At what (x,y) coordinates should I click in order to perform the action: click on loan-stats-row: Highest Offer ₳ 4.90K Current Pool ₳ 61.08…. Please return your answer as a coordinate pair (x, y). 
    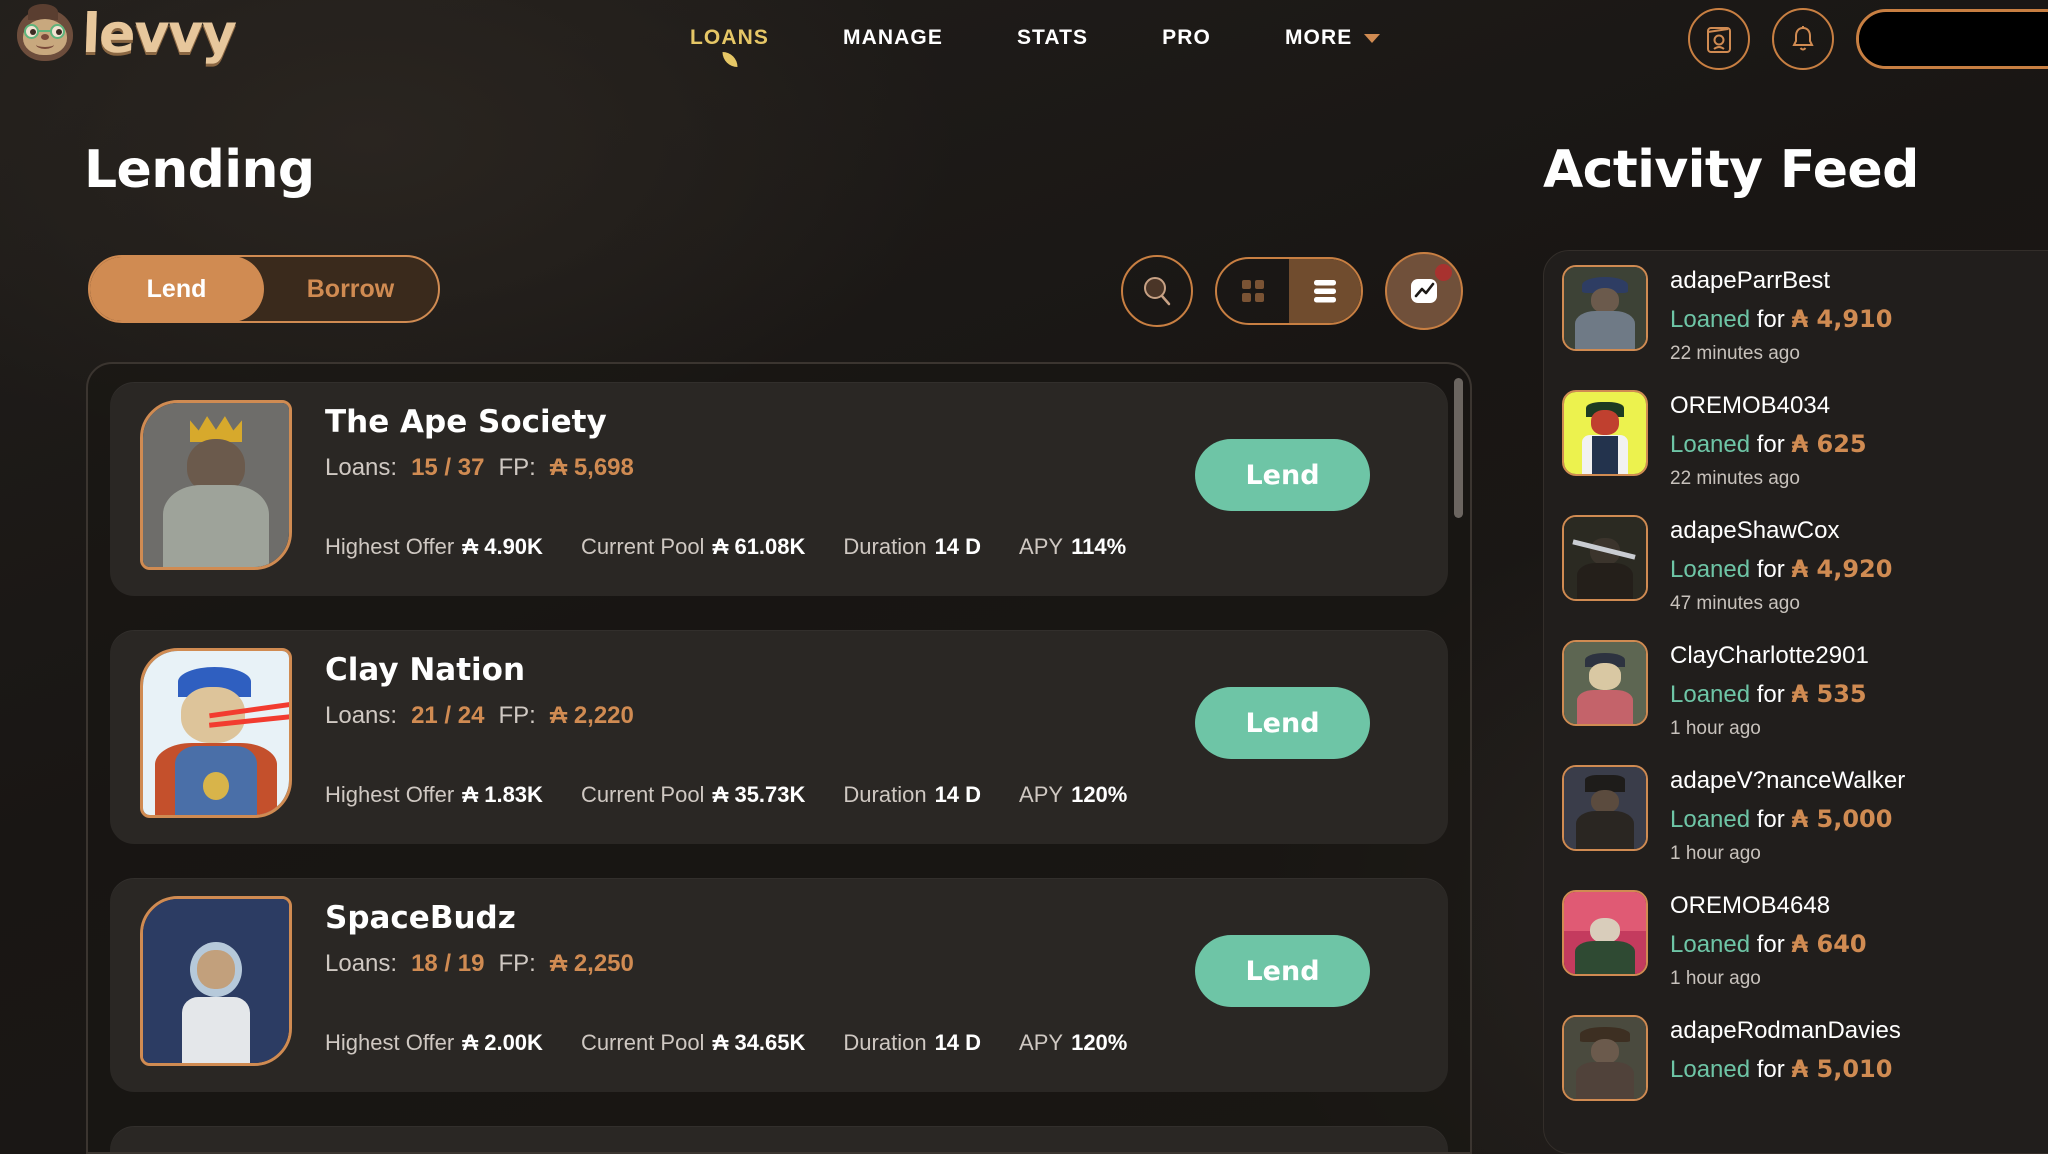
    Looking at the image, I should click on (725, 547).